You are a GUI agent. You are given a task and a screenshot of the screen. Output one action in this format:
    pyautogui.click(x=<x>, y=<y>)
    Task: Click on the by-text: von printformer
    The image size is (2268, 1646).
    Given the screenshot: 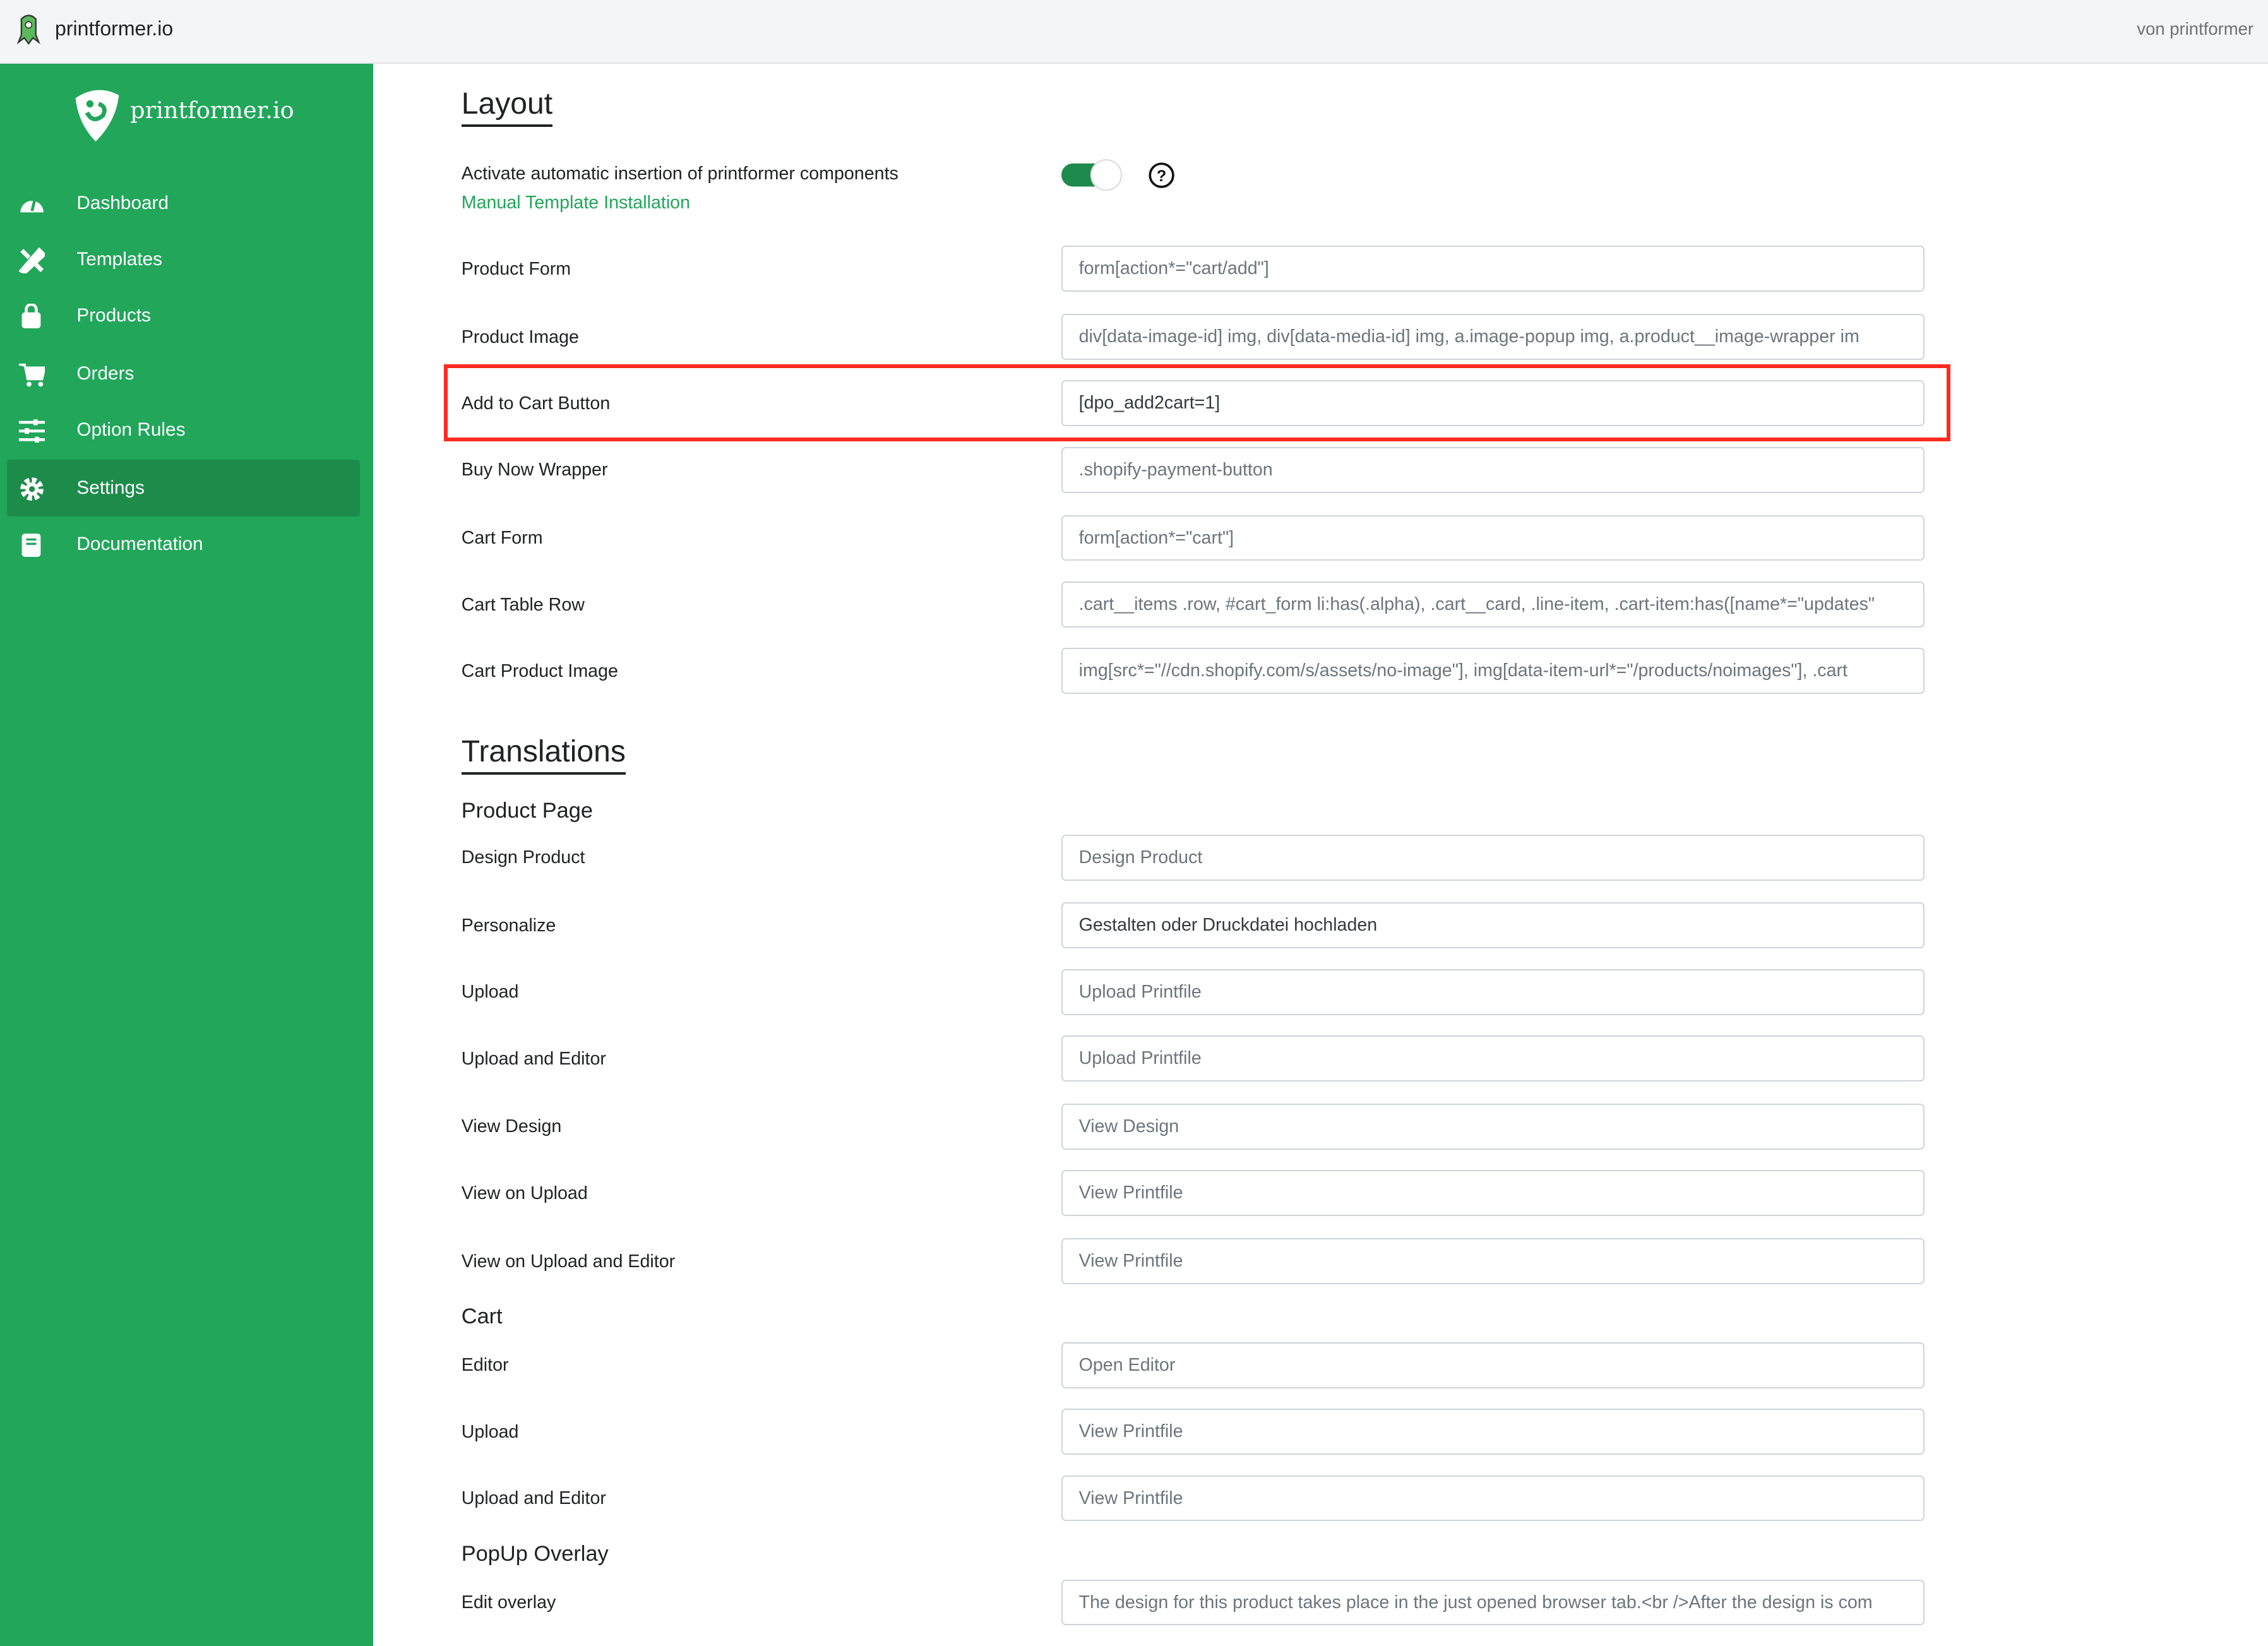 What is the action you would take?
    pyautogui.click(x=2195, y=29)
    